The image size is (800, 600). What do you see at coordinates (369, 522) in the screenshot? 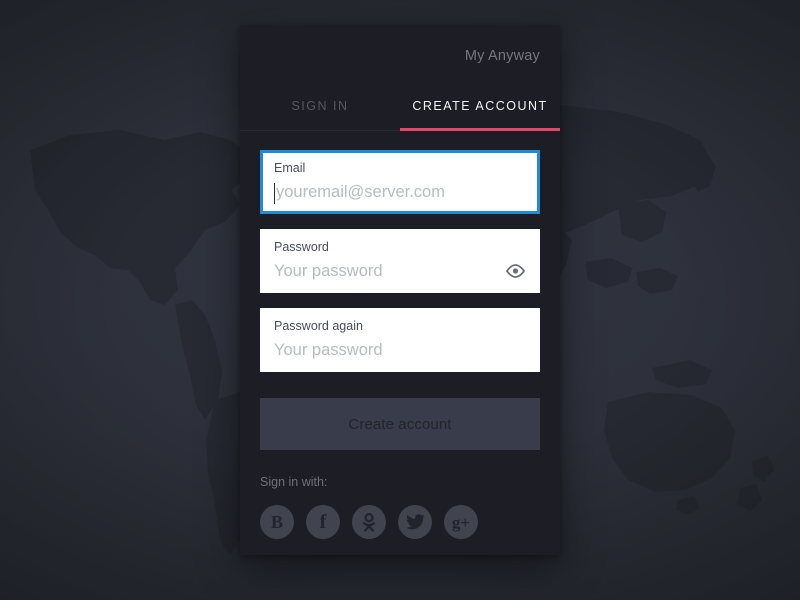
I see `odnoklassniki-icon` at bounding box center [369, 522].